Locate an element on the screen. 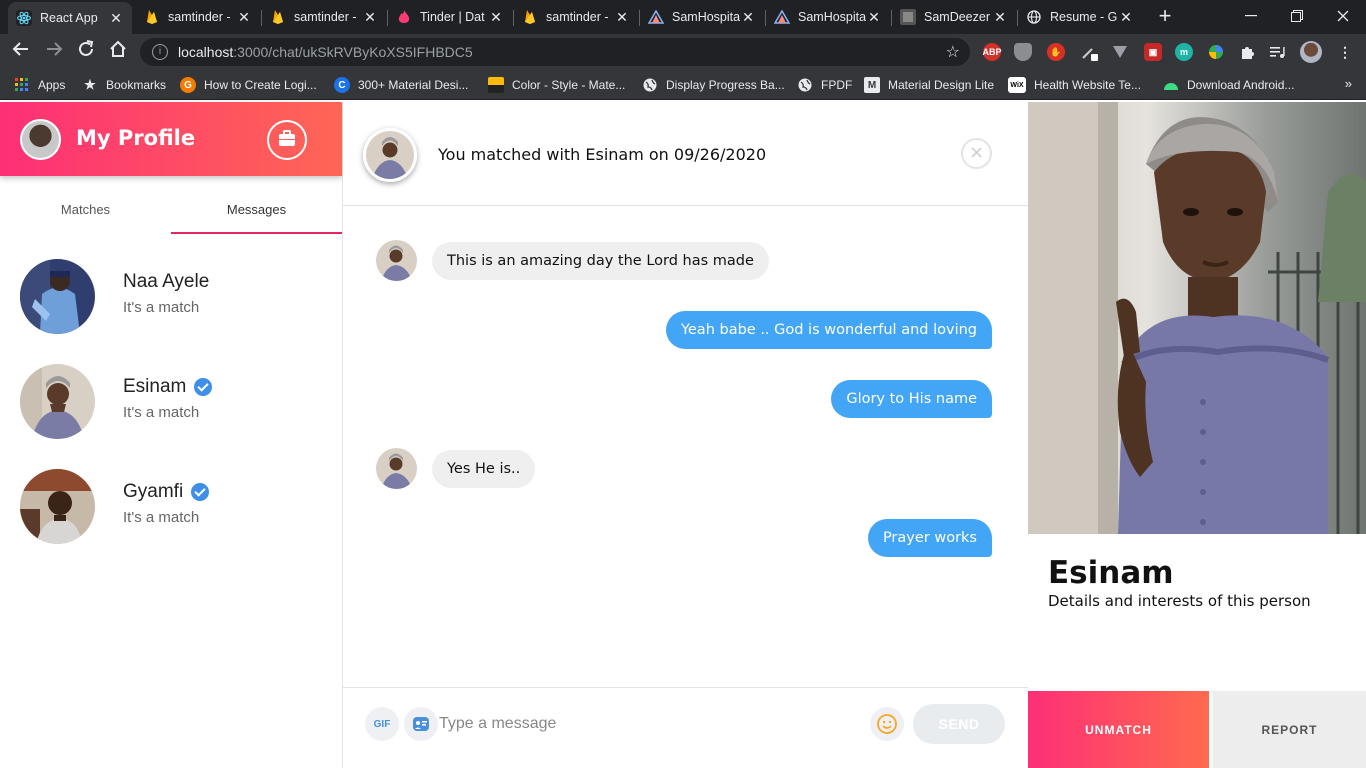 Image resolution: width=1366 pixels, height=768 pixels. gif-button: GIF is located at coordinates (382, 724).